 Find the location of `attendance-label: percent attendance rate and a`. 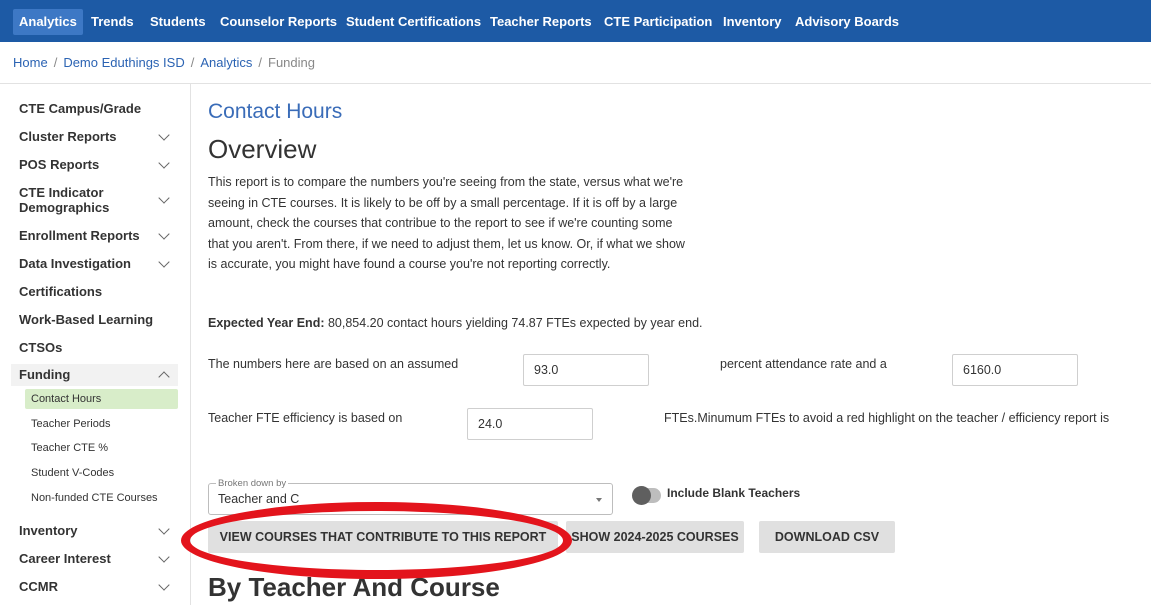

attendance-label: percent attendance rate and a is located at coordinates (803, 364).